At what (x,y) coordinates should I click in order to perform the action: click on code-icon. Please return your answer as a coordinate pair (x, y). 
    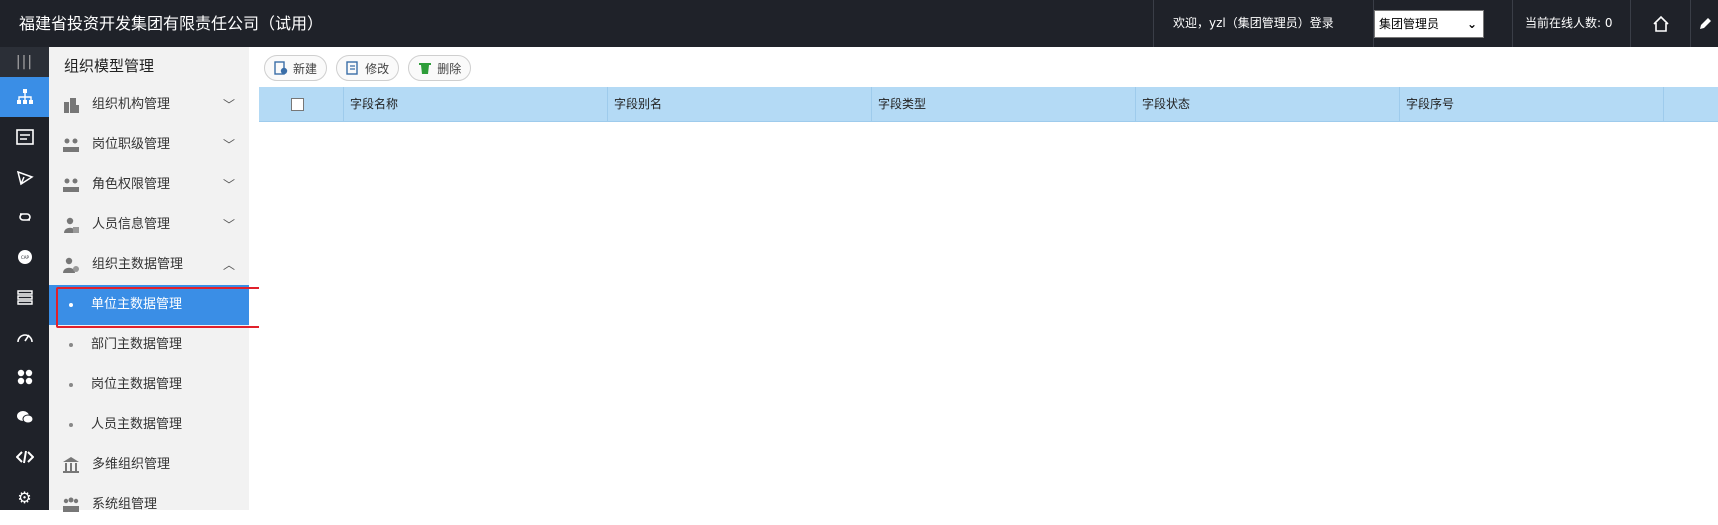
    Looking at the image, I should click on (24, 457).